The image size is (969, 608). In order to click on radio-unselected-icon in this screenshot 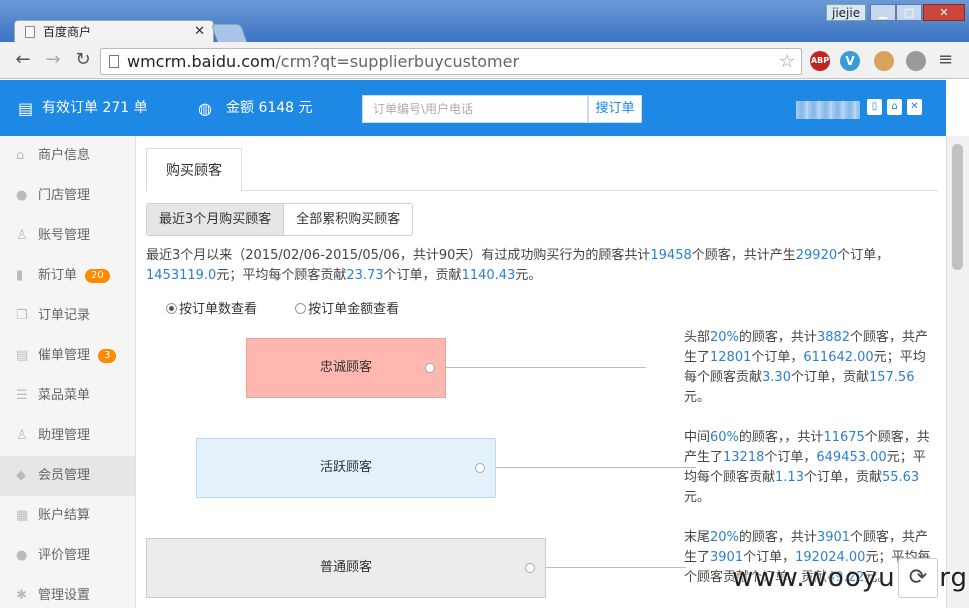, I will do `click(301, 308)`.